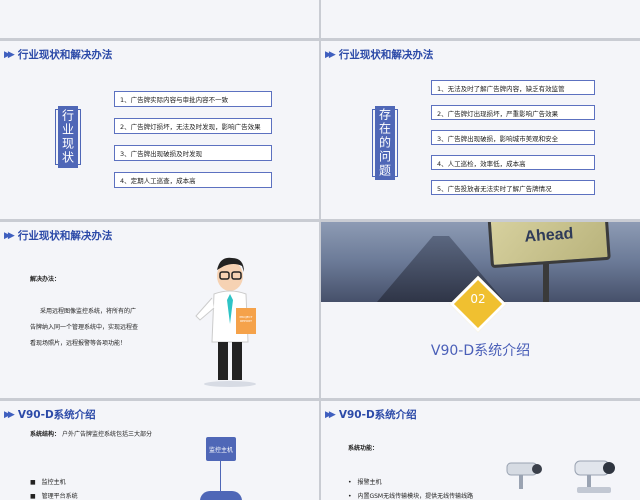  Describe the element at coordinates (560, 476) in the screenshot. I see `camera-images` at that location.